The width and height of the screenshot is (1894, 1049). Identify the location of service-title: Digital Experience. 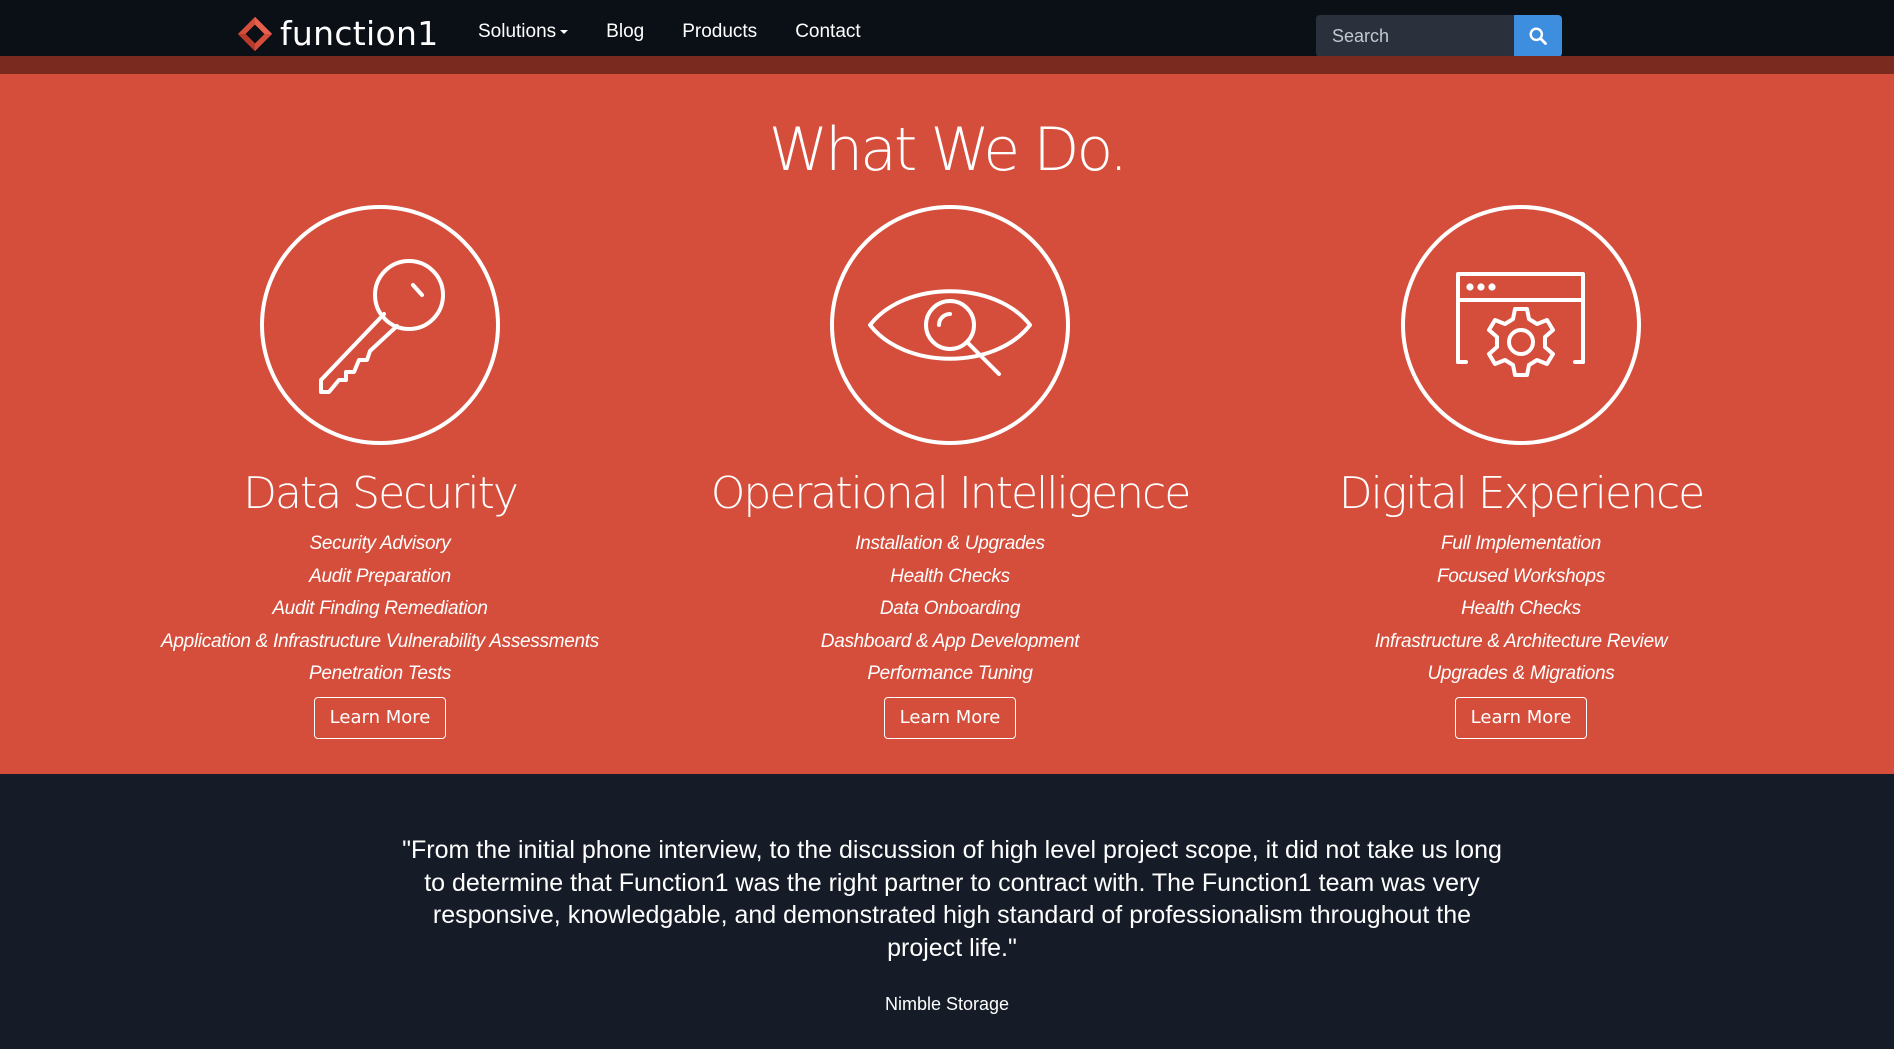
(1522, 493).